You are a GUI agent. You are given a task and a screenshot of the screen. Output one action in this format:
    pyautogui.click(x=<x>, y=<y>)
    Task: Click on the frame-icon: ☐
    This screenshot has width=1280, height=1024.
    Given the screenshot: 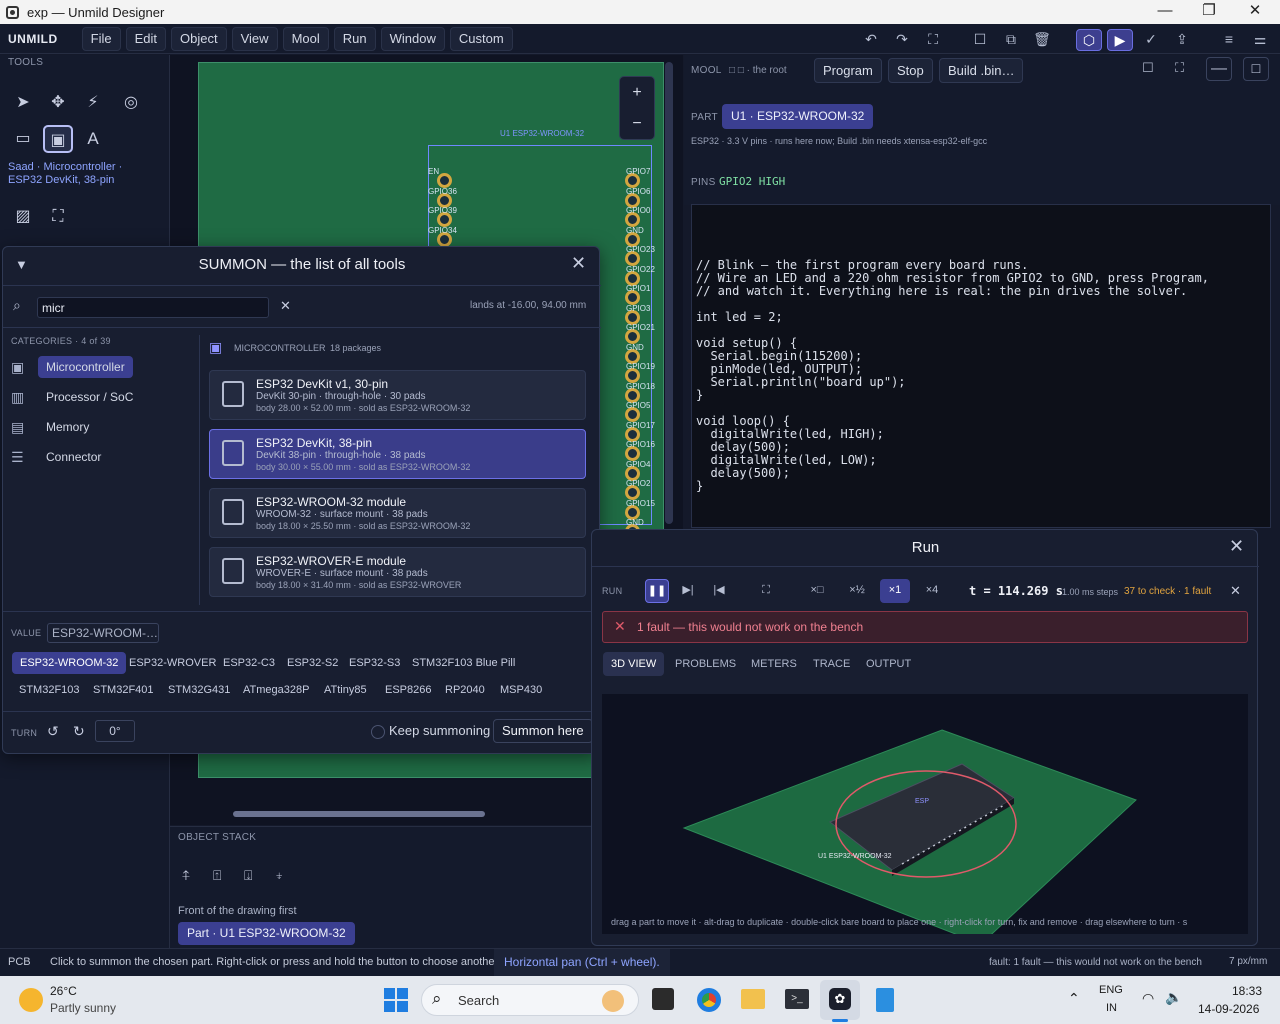 What is the action you would take?
    pyautogui.click(x=980, y=40)
    